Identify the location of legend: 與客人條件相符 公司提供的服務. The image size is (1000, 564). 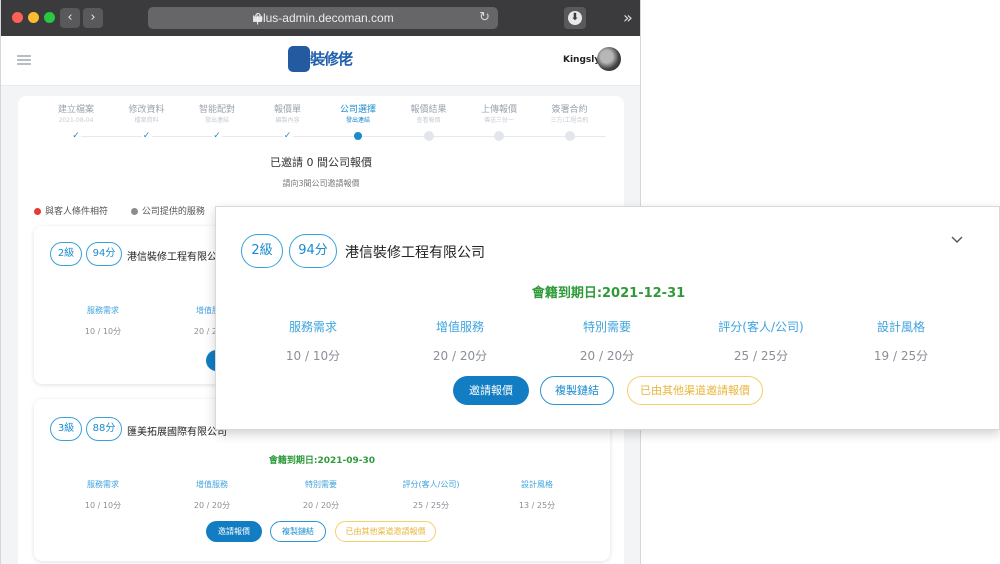
(129, 210).